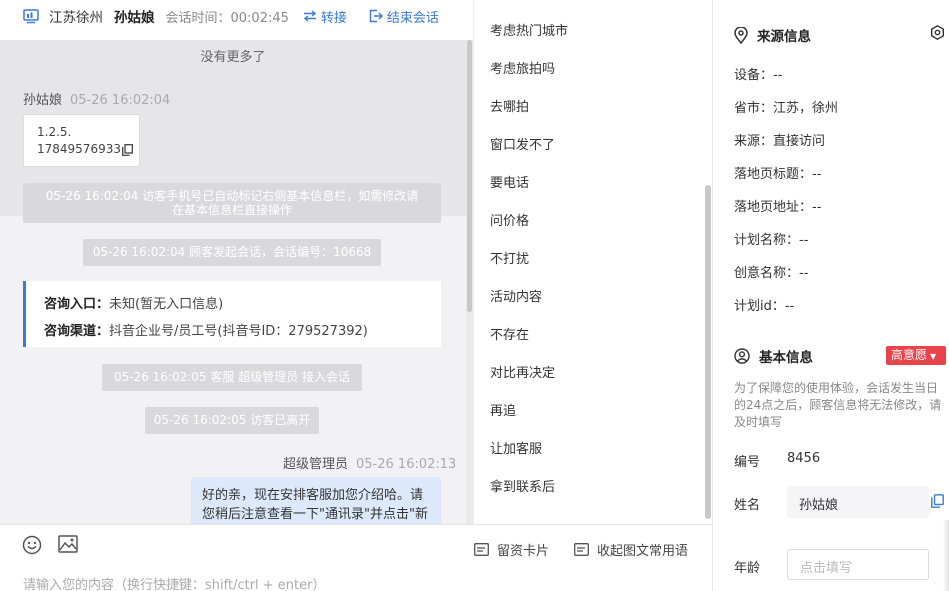  I want to click on consult-entry-label: 咨询入口：, so click(77, 304).